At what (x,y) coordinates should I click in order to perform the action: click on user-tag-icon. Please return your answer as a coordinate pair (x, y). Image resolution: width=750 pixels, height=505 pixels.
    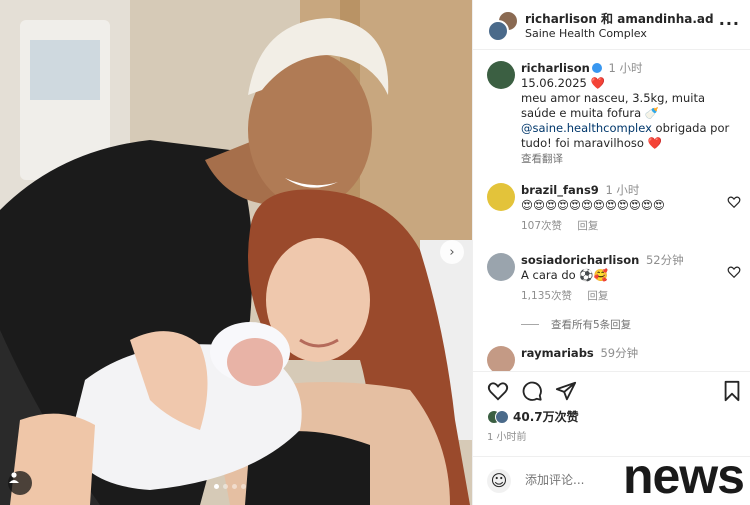
    Looking at the image, I should click on (20, 483).